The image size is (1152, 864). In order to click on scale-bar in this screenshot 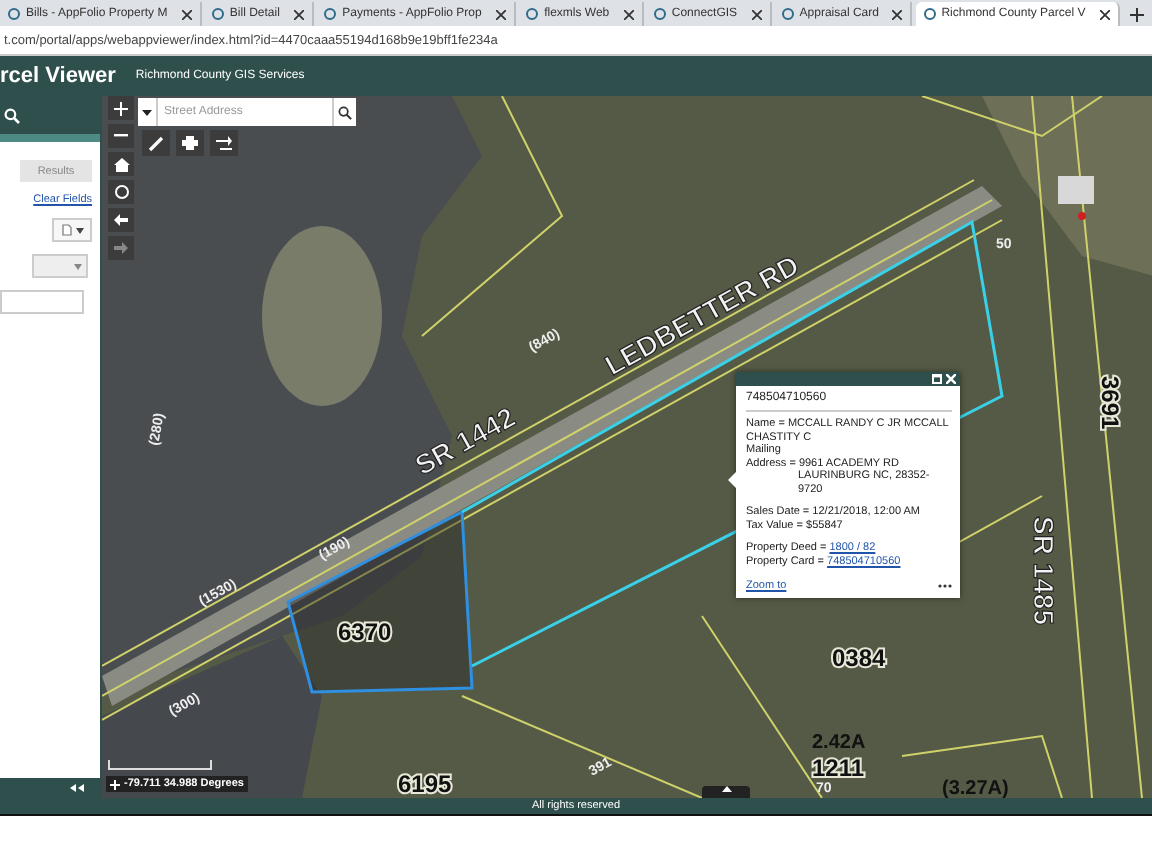, I will do `click(160, 765)`.